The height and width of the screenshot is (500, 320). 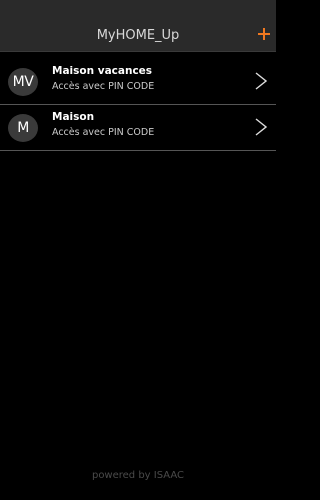 What do you see at coordinates (138, 26) in the screenshot?
I see `header-bar: MyHOME_Up` at bounding box center [138, 26].